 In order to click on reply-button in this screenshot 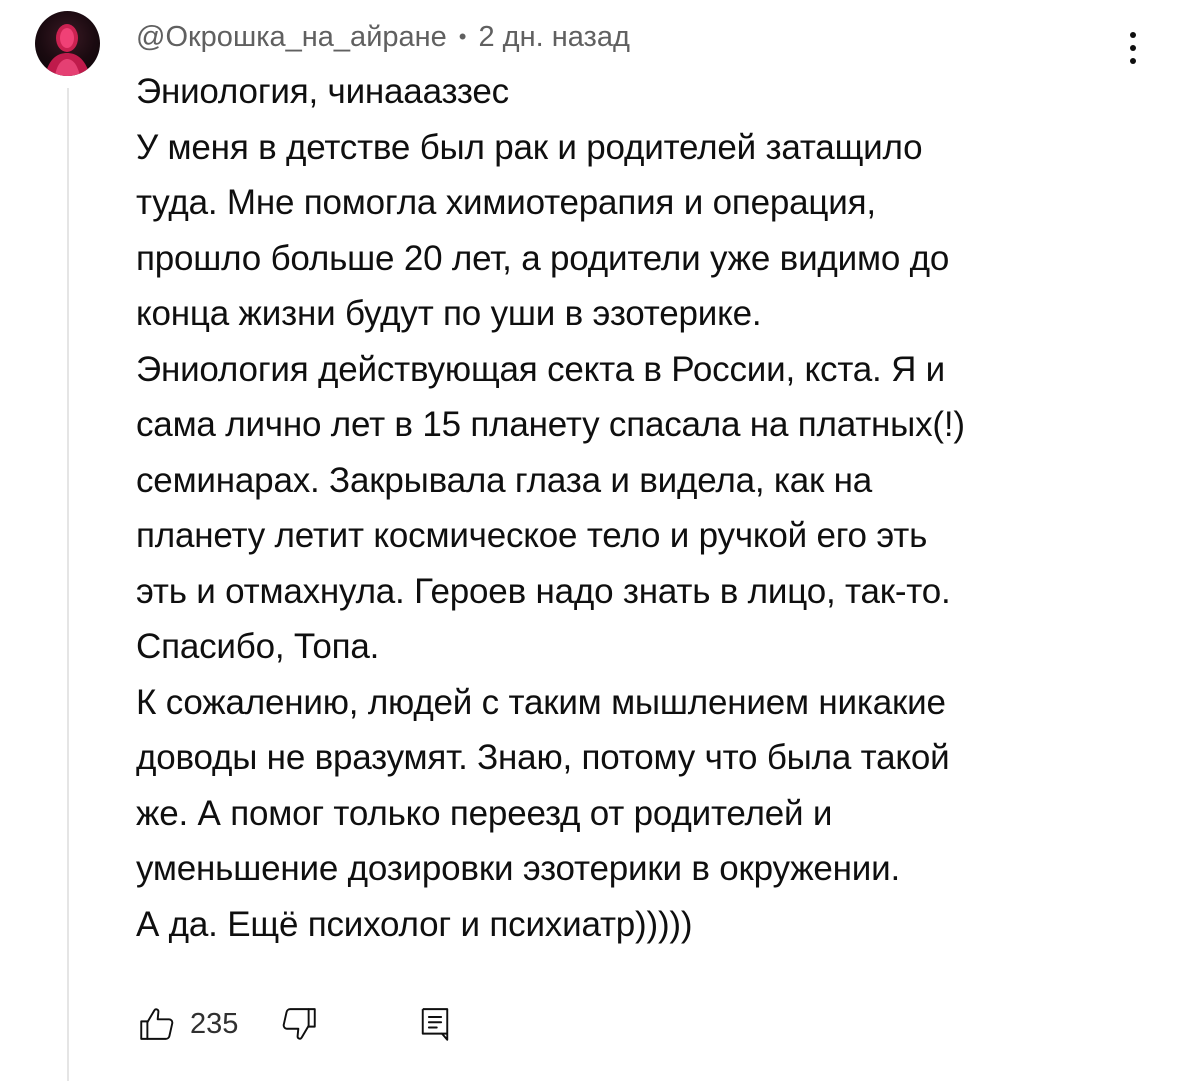, I will do `click(435, 1024)`.